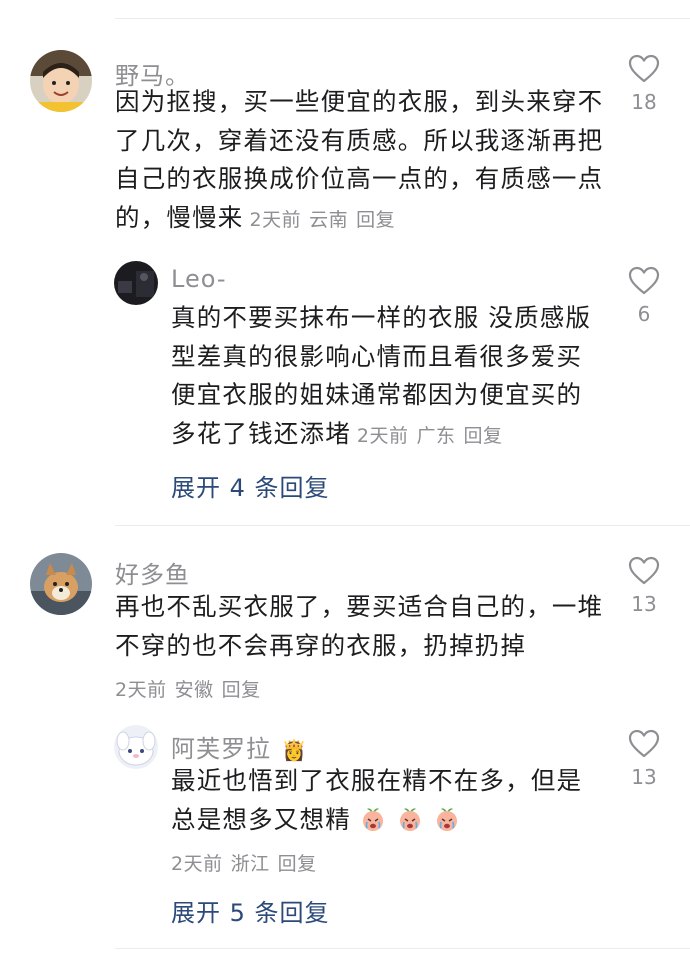  I want to click on comment-meta: 2天前 云南 回复, so click(327, 220).